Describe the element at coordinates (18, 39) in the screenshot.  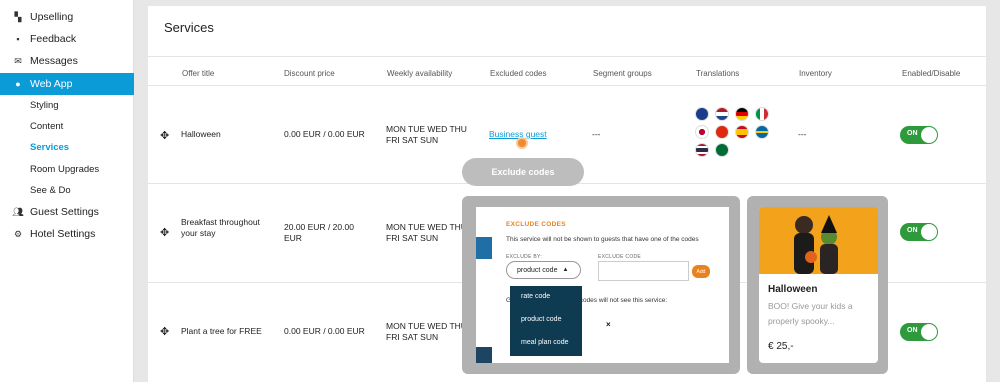
I see `feedback-icon: ▪` at that location.